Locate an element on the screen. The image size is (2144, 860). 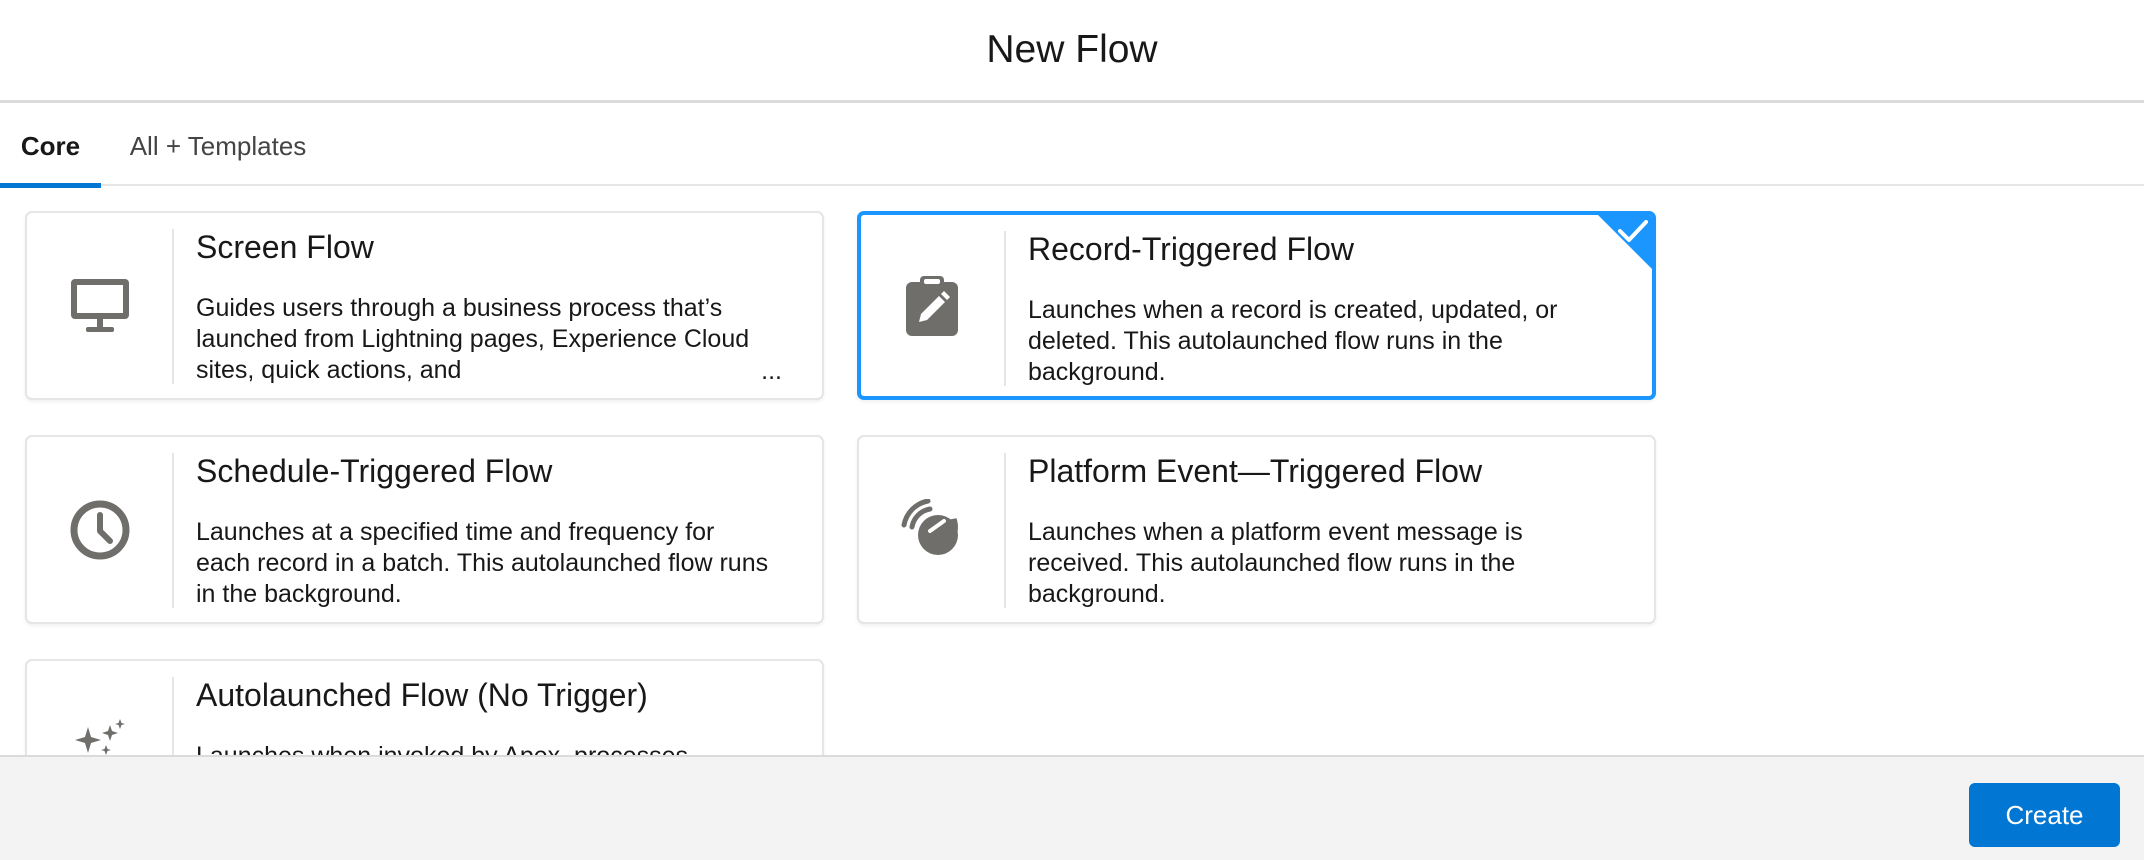
card-title: Schedule-Triggered Flow is located at coordinates (374, 471).